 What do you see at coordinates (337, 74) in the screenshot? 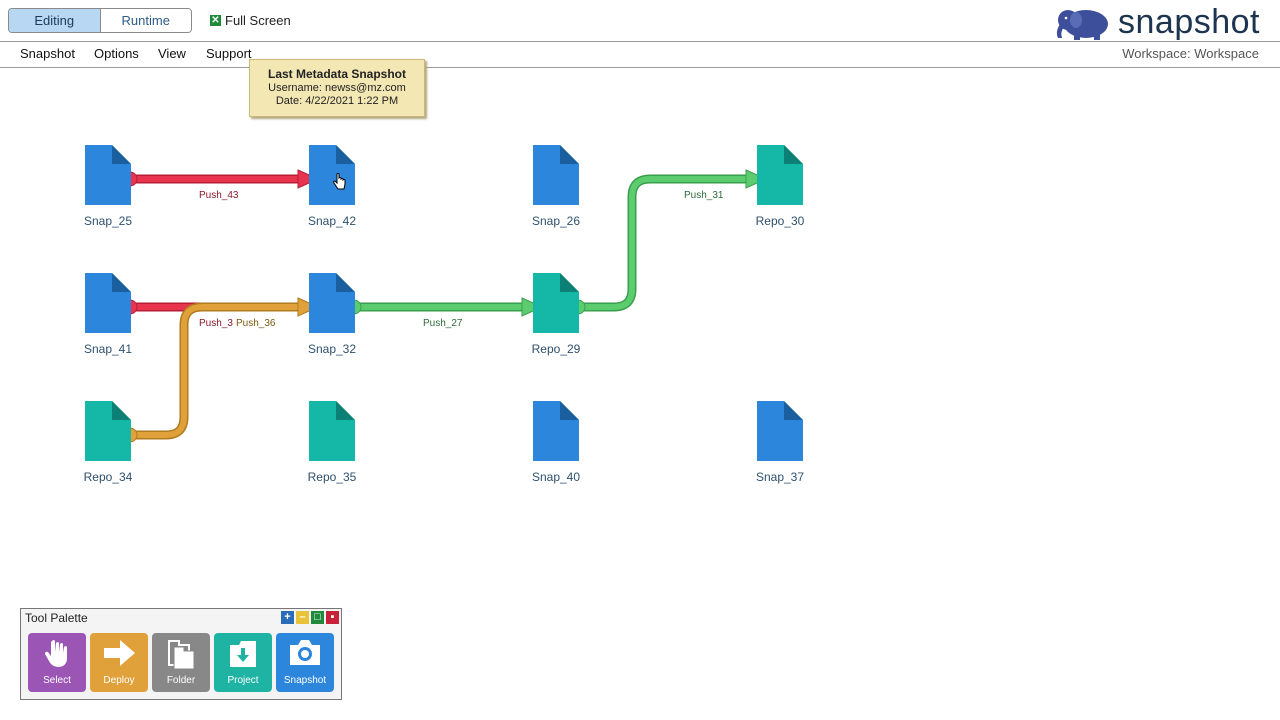
I see `tooltip-title: Last Metadata Snapshot` at bounding box center [337, 74].